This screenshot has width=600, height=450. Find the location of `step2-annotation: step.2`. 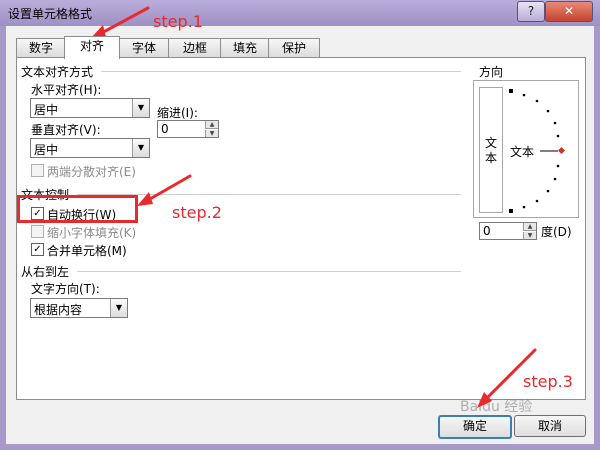

step2-annotation: step.2 is located at coordinates (197, 212).